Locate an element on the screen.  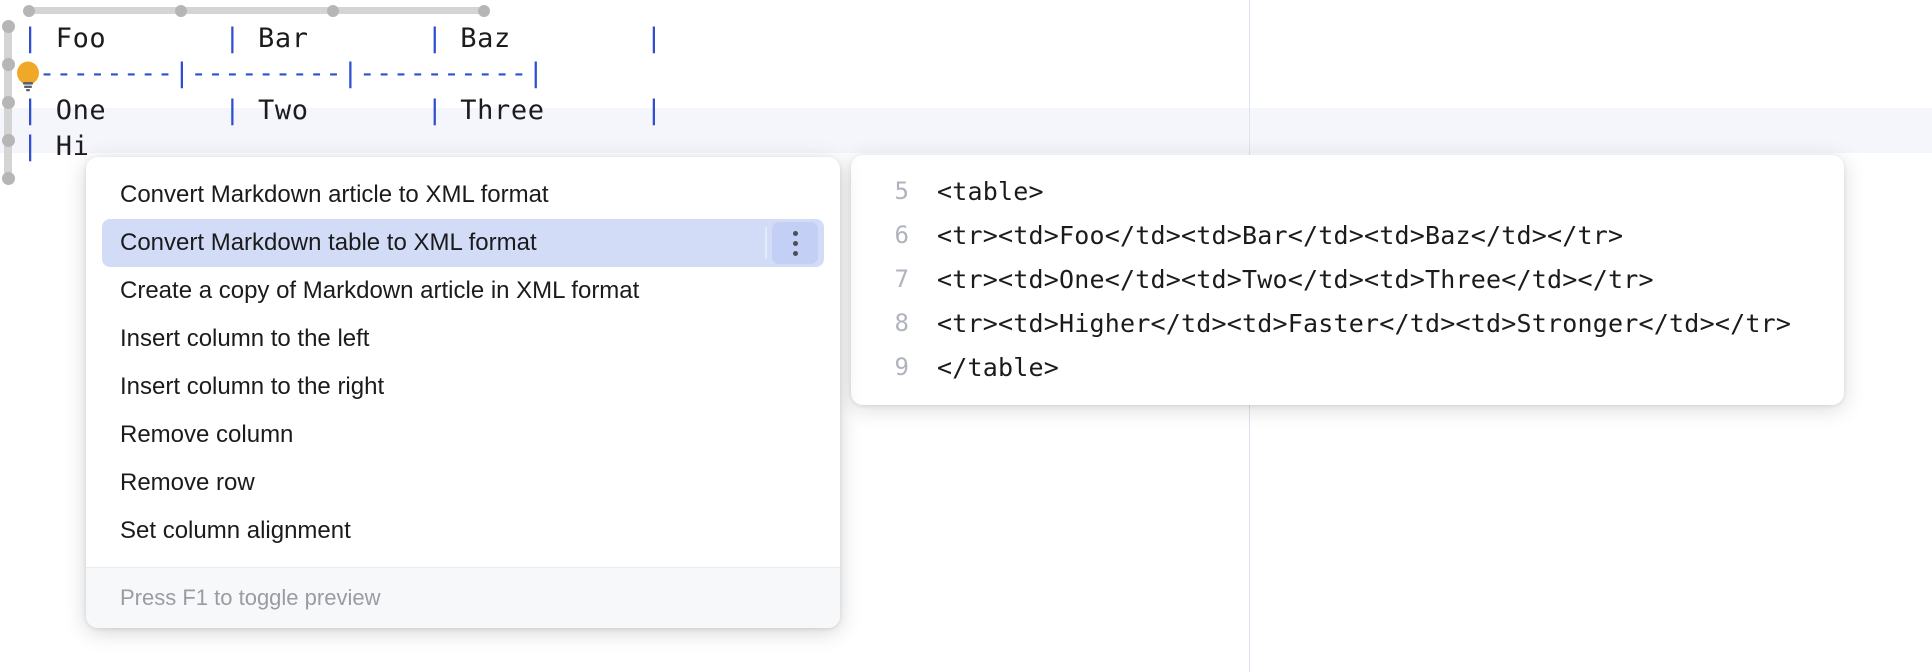
menu-item-label: Convert Markdown table to XML format is located at coordinates (328, 242).